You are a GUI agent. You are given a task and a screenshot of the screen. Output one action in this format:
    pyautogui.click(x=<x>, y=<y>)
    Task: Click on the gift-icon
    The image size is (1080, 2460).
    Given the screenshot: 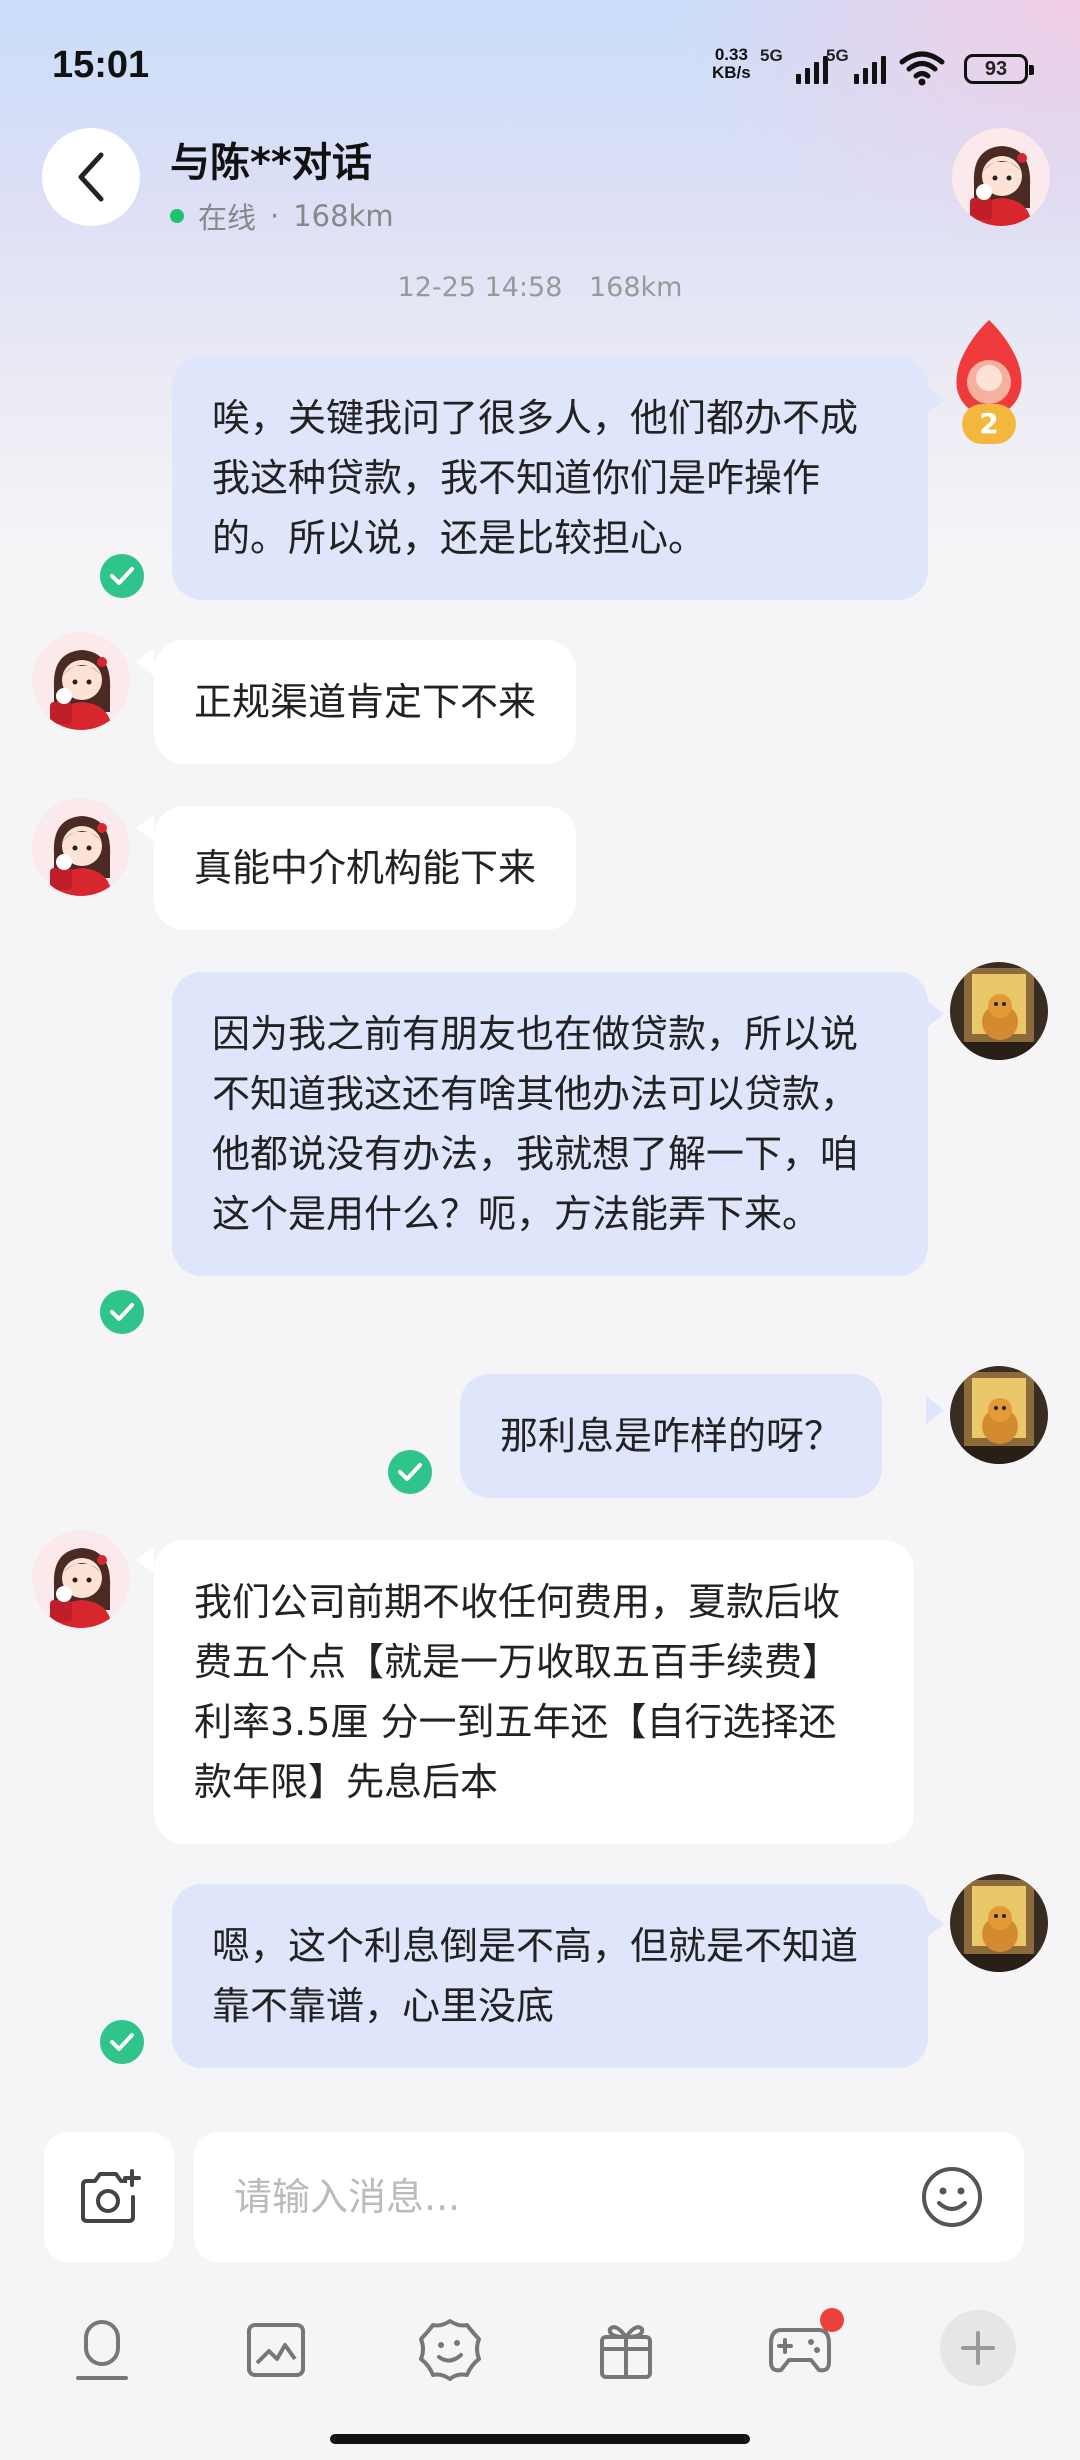 What is the action you would take?
    pyautogui.click(x=626, y=2352)
    